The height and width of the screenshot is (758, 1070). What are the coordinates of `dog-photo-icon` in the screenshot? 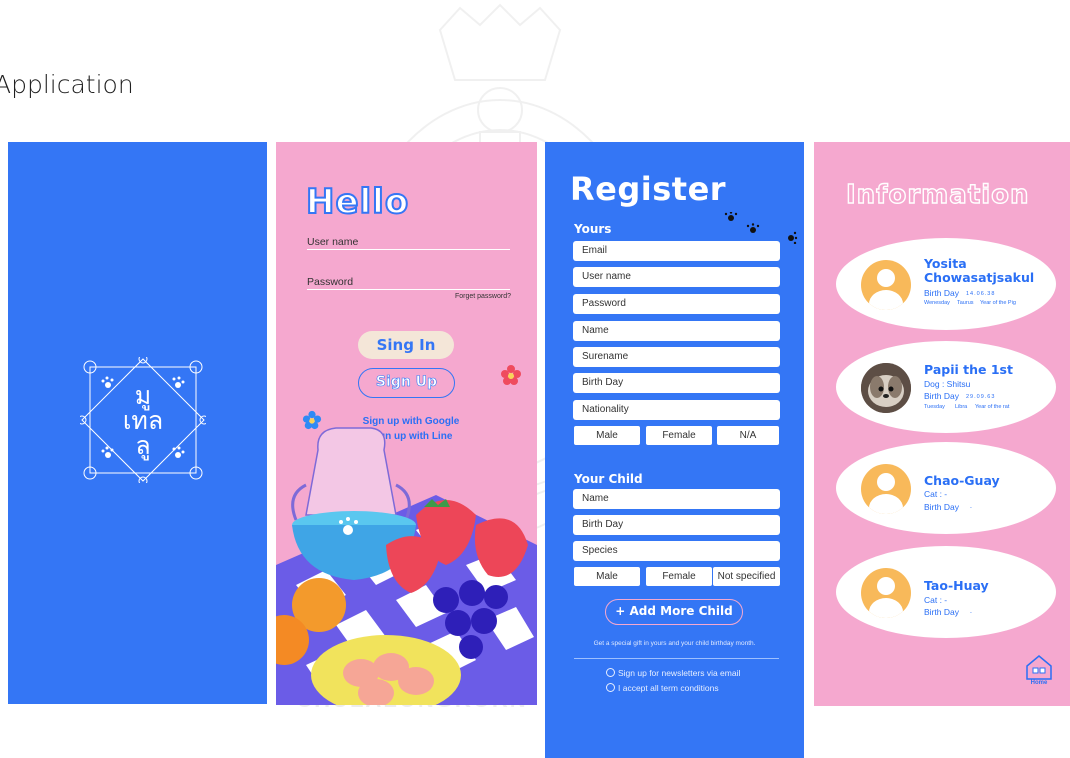 It's located at (886, 388).